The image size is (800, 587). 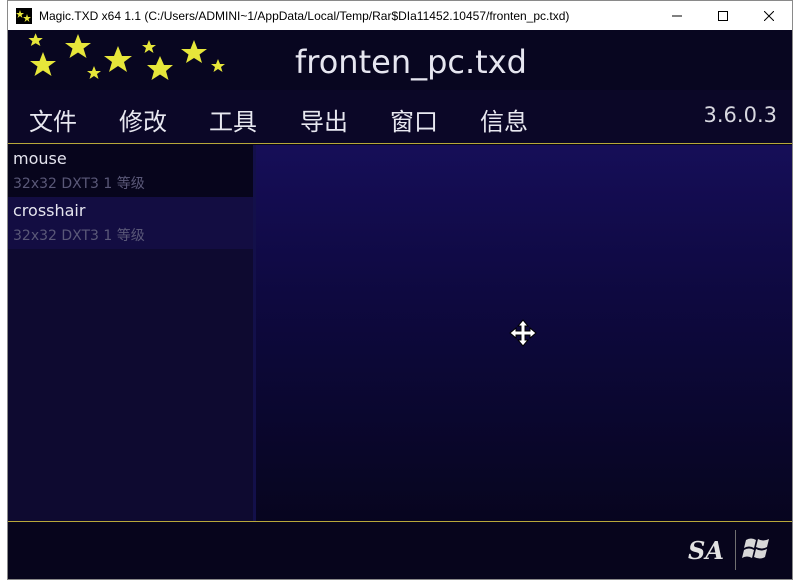 I want to click on texture-item-crosshair: crosshair 32x32 DXT3 1 等级, so click(x=130, y=223).